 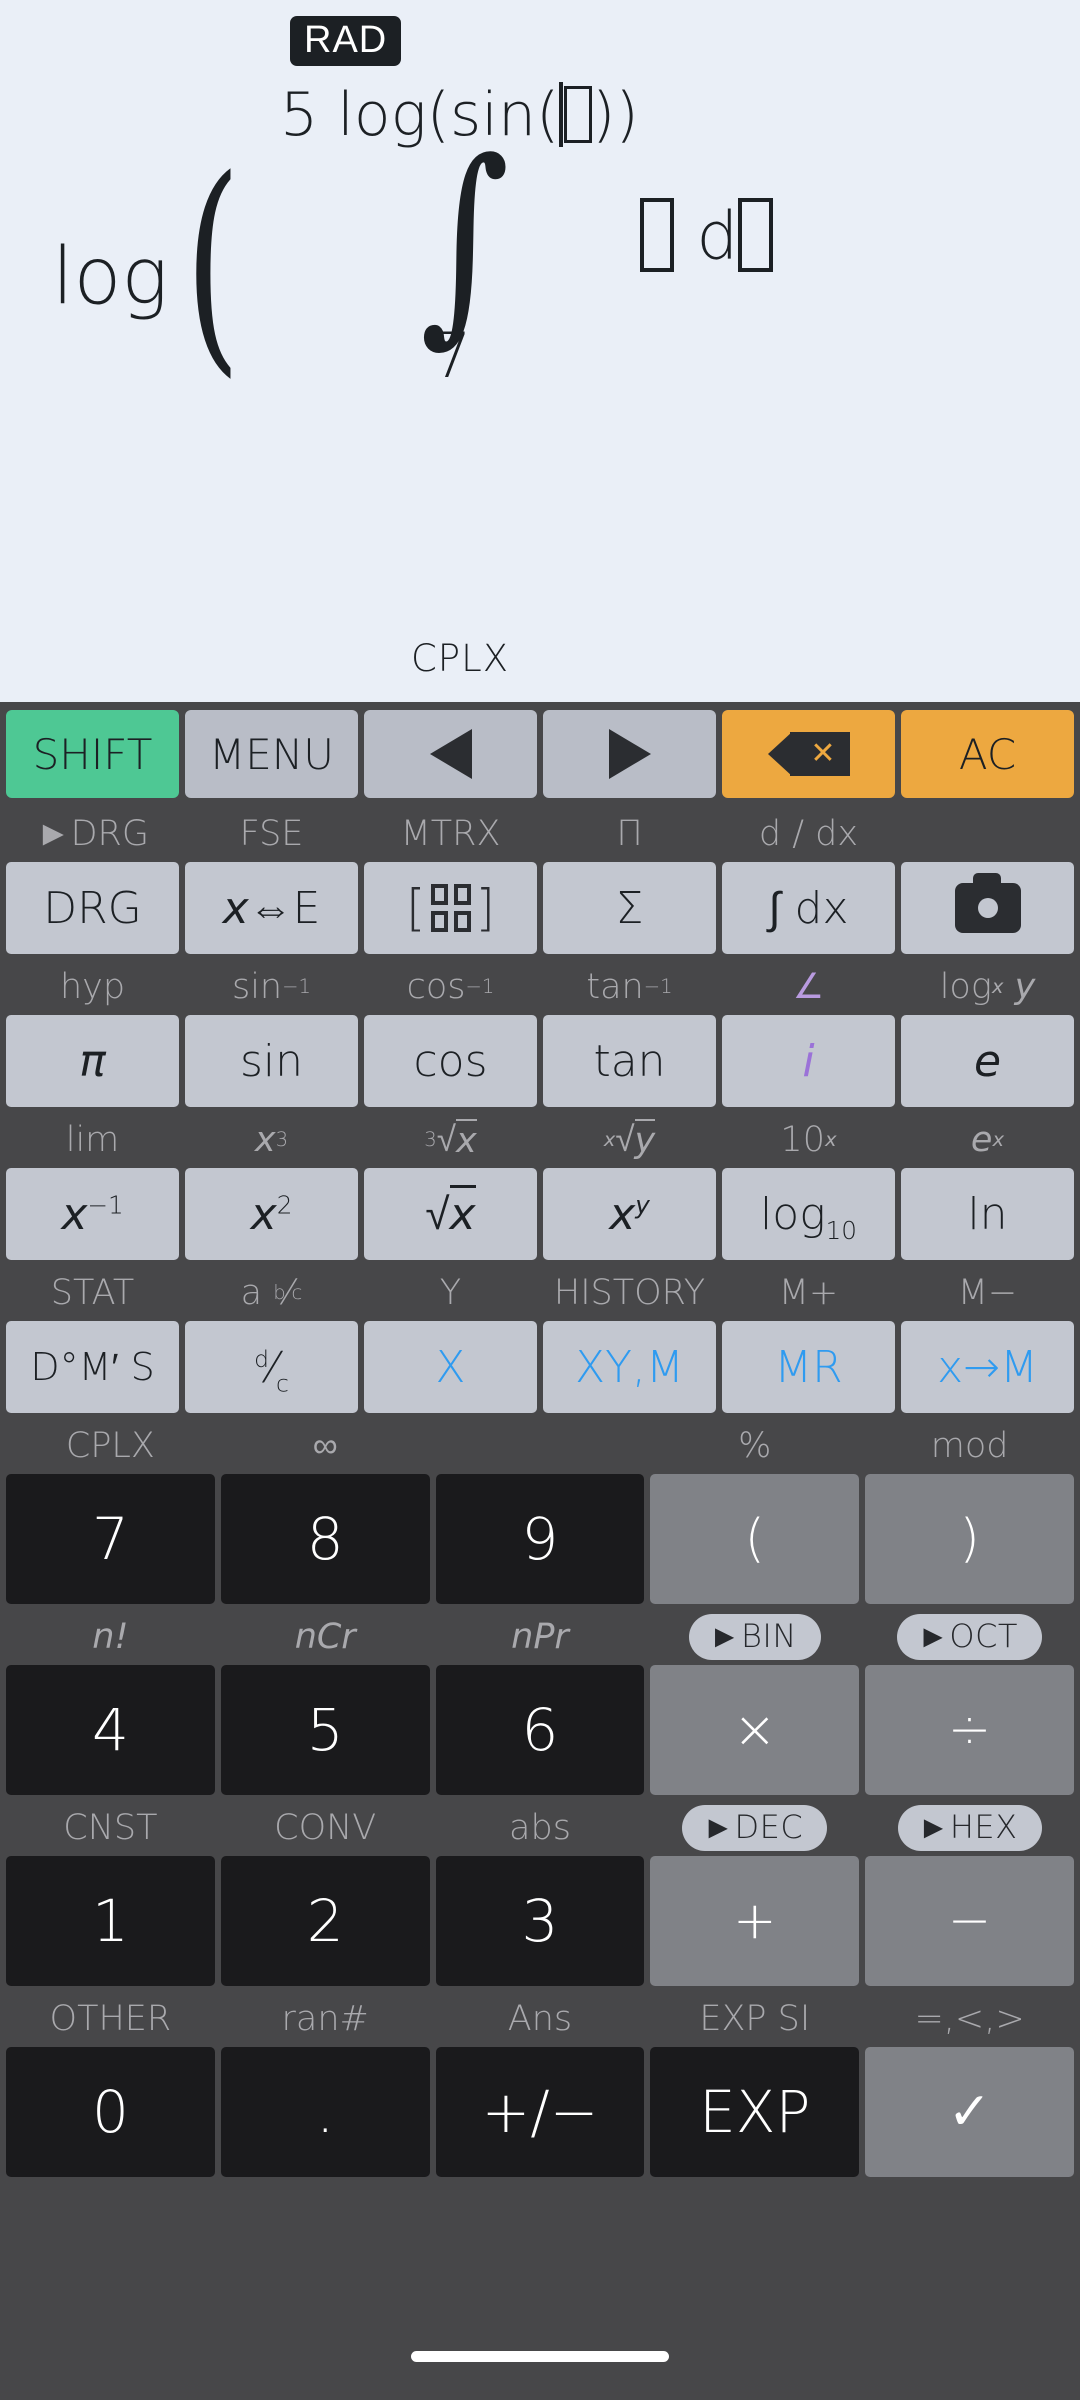 What do you see at coordinates (110, 1637) in the screenshot?
I see `secondary-label-factorial: n!` at bounding box center [110, 1637].